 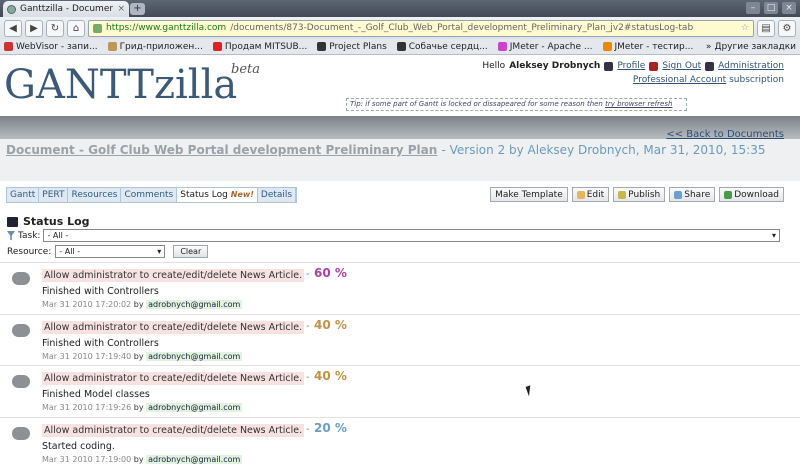 What do you see at coordinates (753, 8) in the screenshot?
I see `minimize-icon: –` at bounding box center [753, 8].